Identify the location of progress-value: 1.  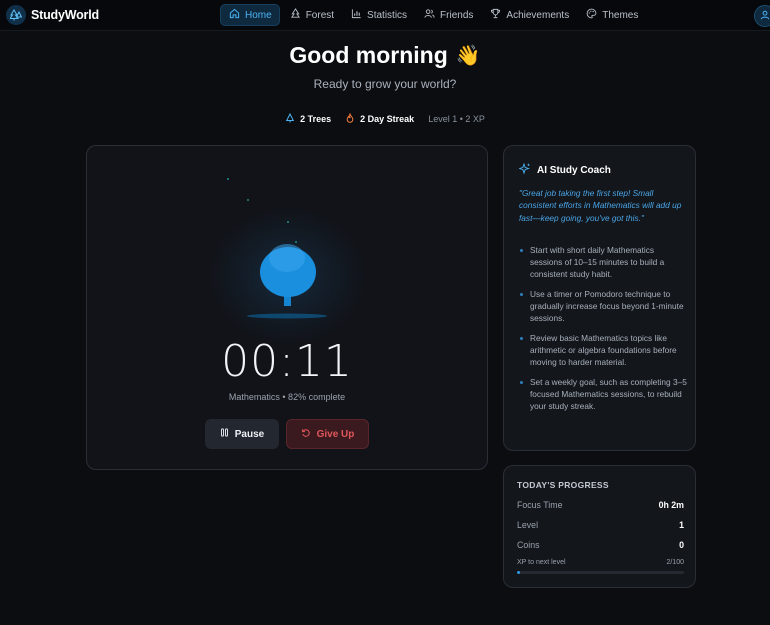
(681, 525).